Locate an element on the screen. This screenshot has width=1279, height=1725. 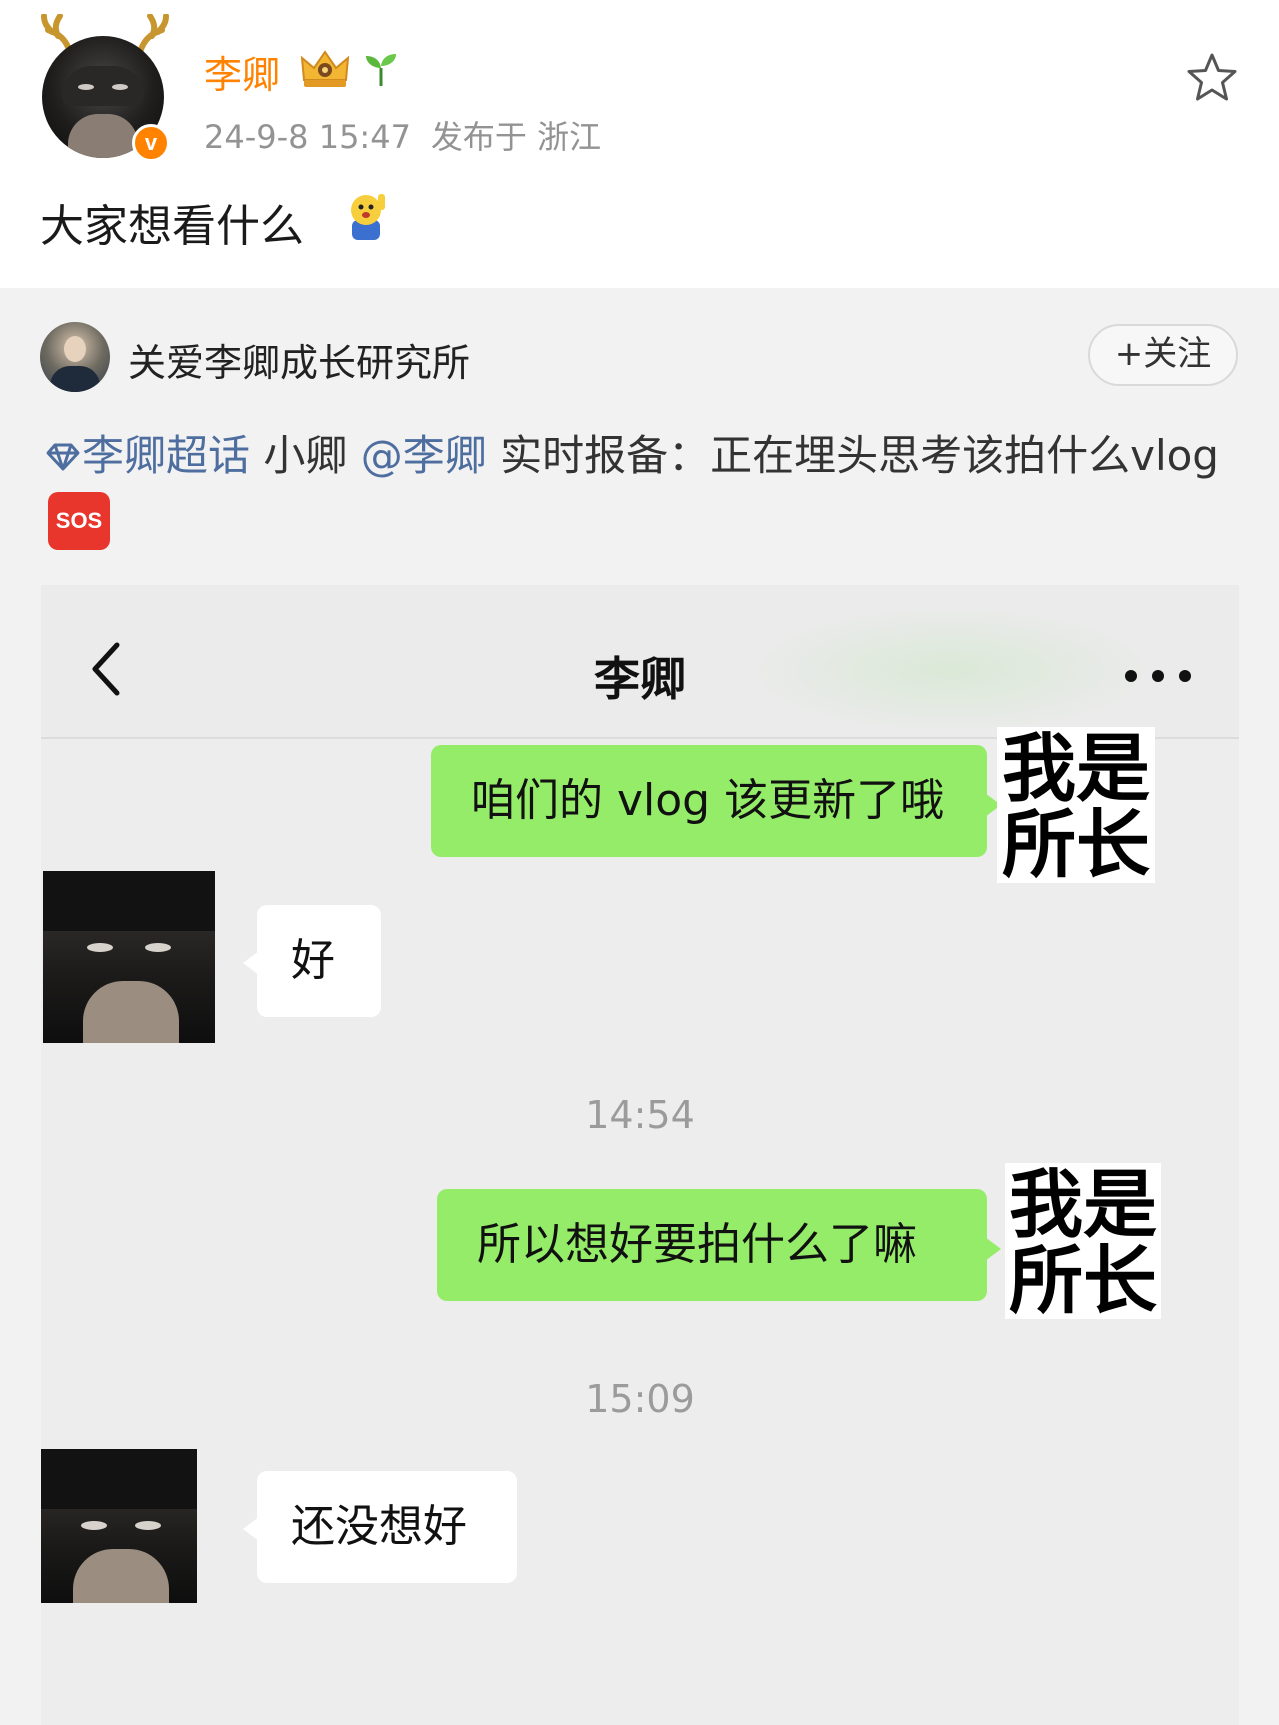
post-timestamp: 24-9-8 15:47 is located at coordinates (307, 137).